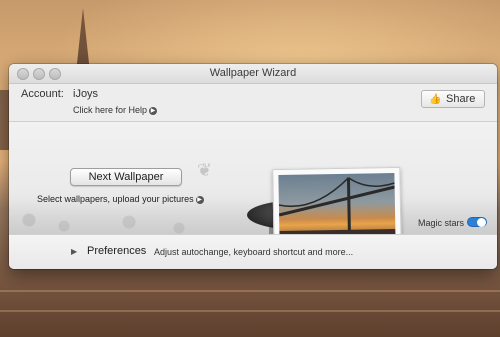  What do you see at coordinates (42, 94) in the screenshot?
I see `account-label: Account:` at bounding box center [42, 94].